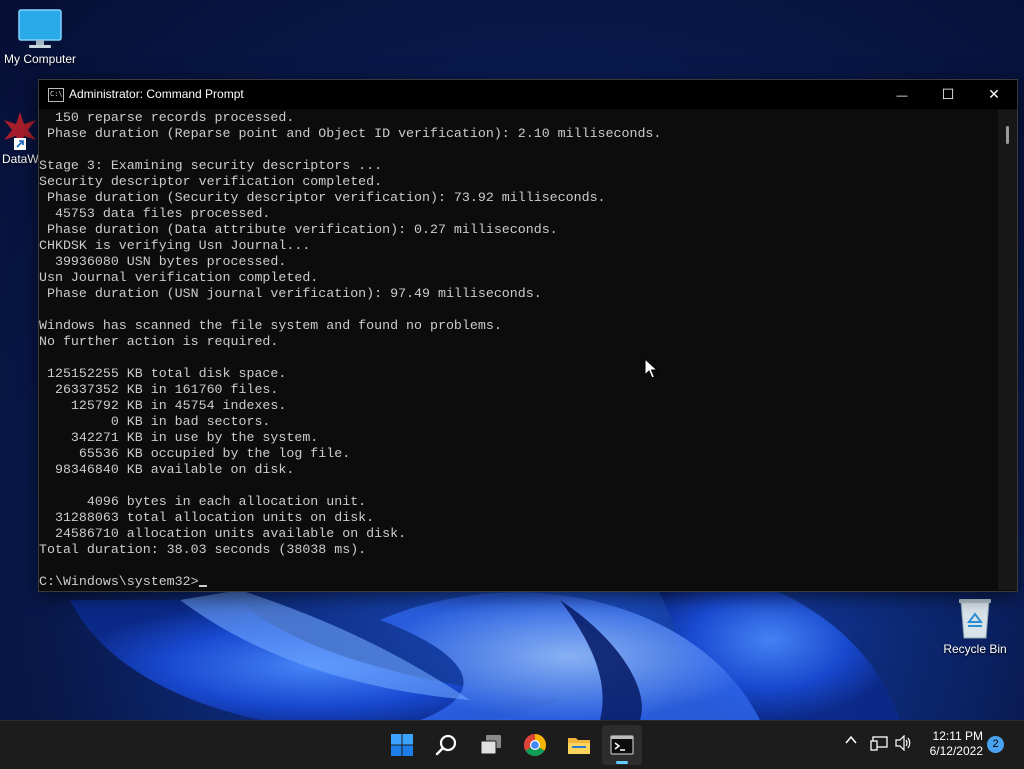 The image size is (1024, 769). I want to click on chevron-up-icon, so click(851, 739).